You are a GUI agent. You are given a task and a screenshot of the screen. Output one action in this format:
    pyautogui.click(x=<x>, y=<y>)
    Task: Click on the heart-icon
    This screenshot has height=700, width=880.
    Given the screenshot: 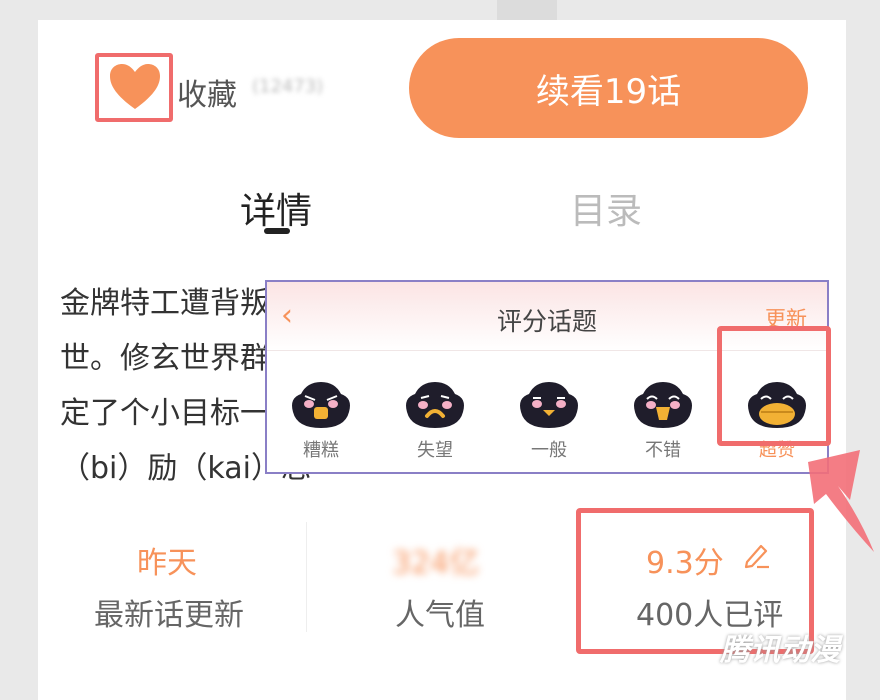 What is the action you would take?
    pyautogui.click(x=135, y=87)
    